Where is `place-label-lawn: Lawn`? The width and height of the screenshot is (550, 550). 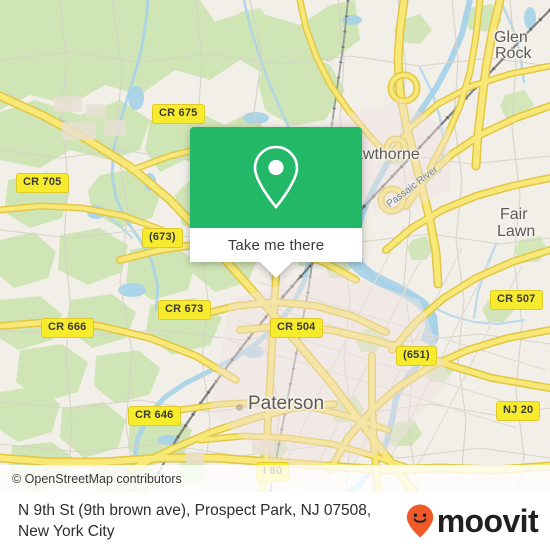 place-label-lawn: Lawn is located at coordinates (516, 231).